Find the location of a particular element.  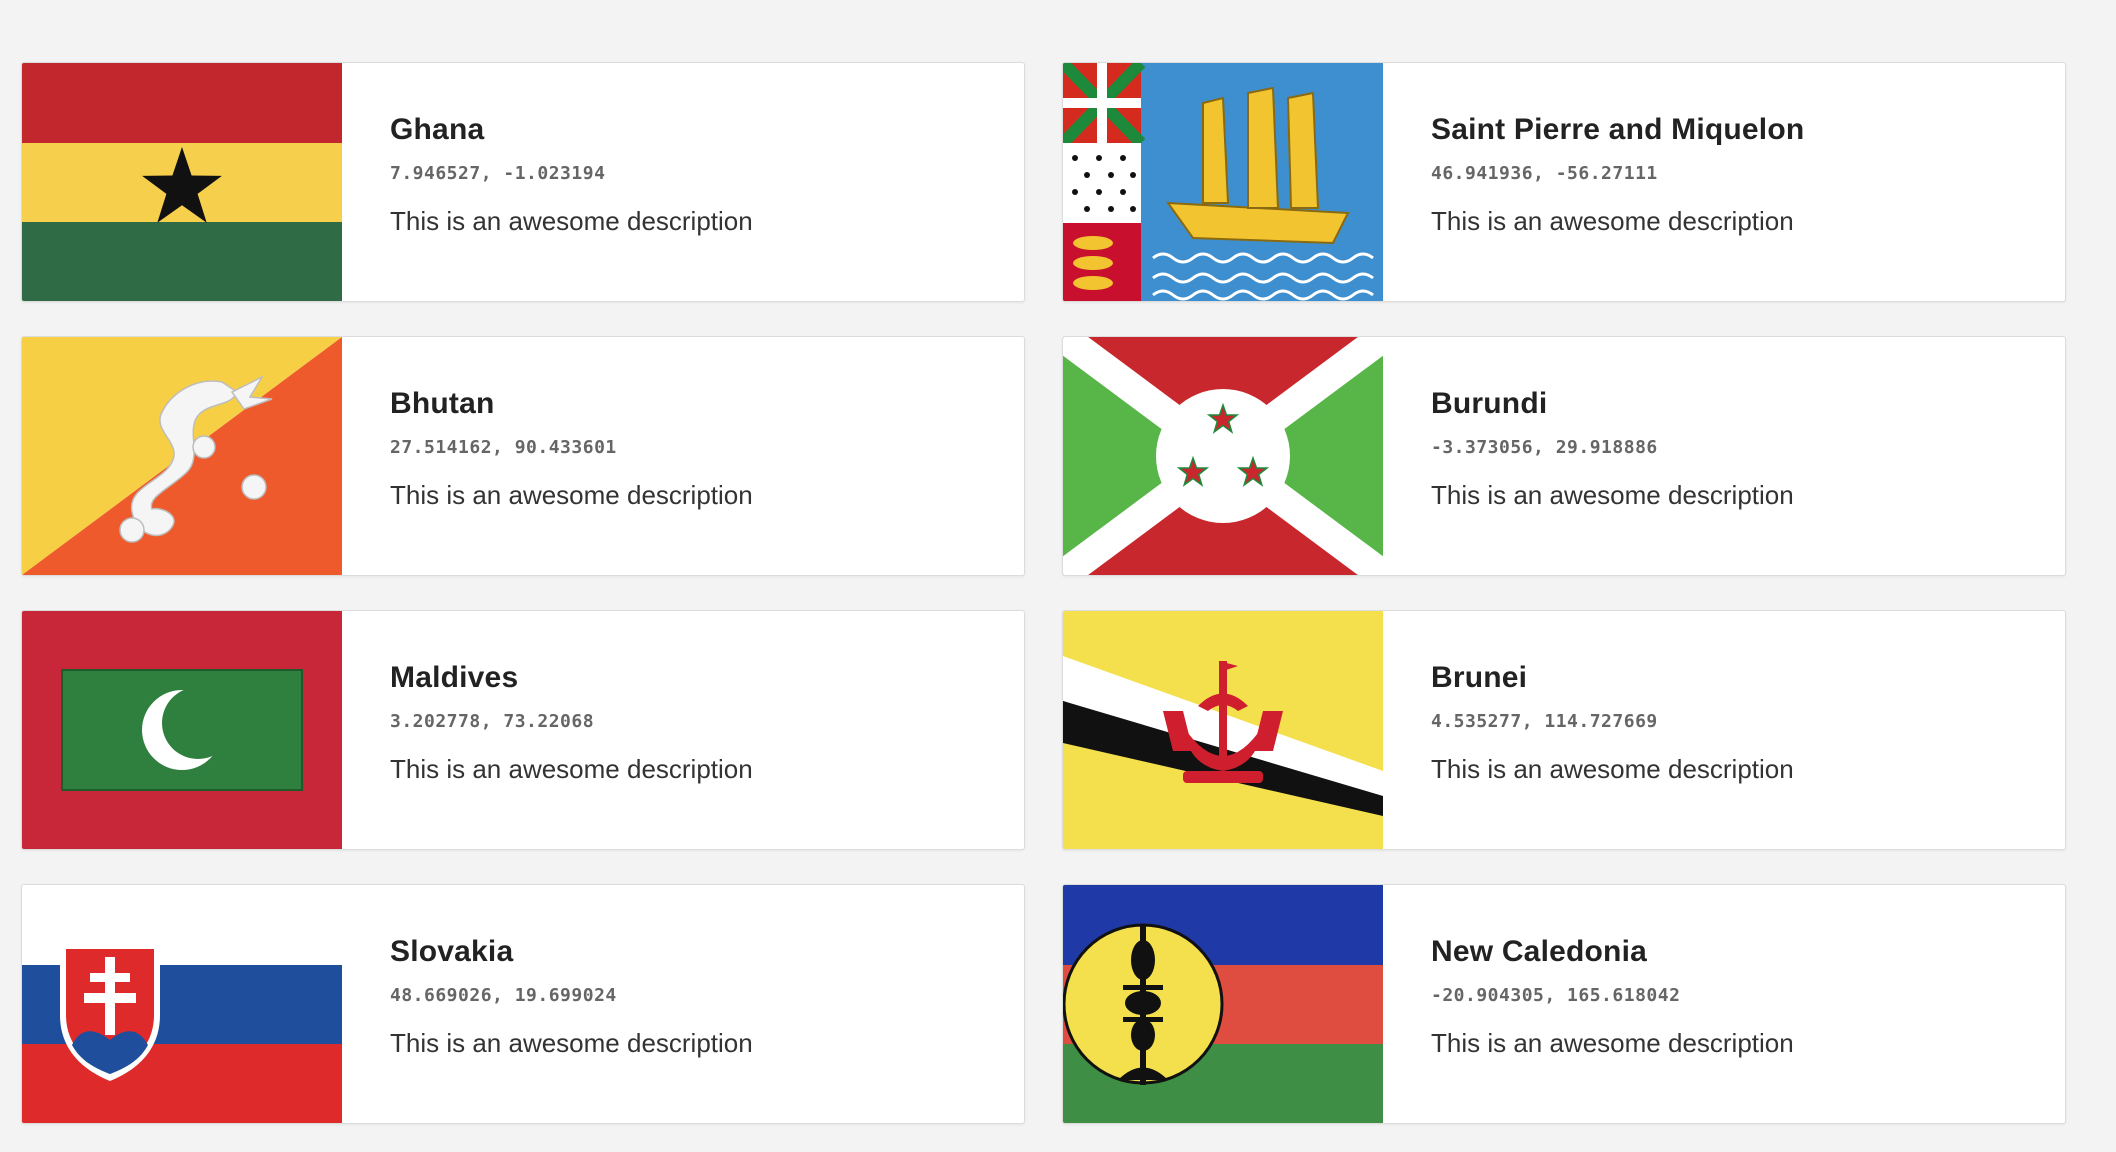

coordinates: 7.946527, -1.023194 is located at coordinates (498, 173).